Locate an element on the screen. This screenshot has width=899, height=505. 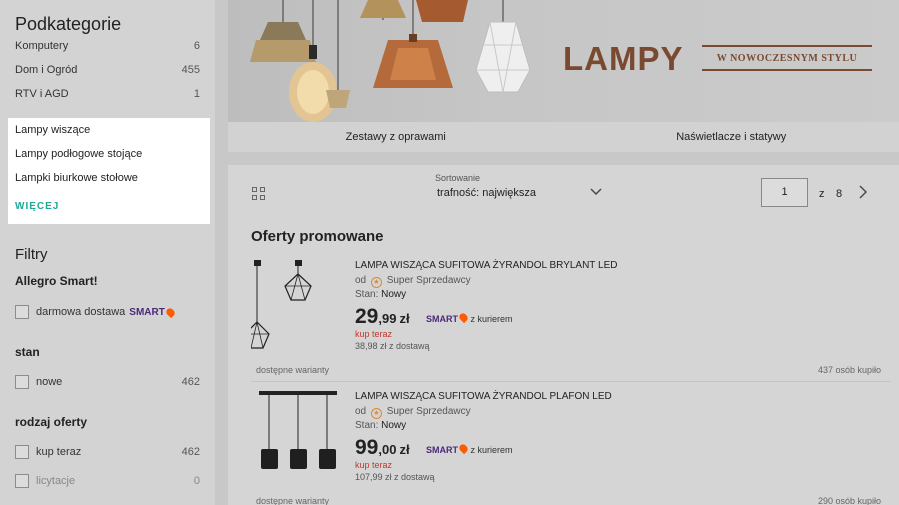
filter-label: nowe is located at coordinates (49, 382).